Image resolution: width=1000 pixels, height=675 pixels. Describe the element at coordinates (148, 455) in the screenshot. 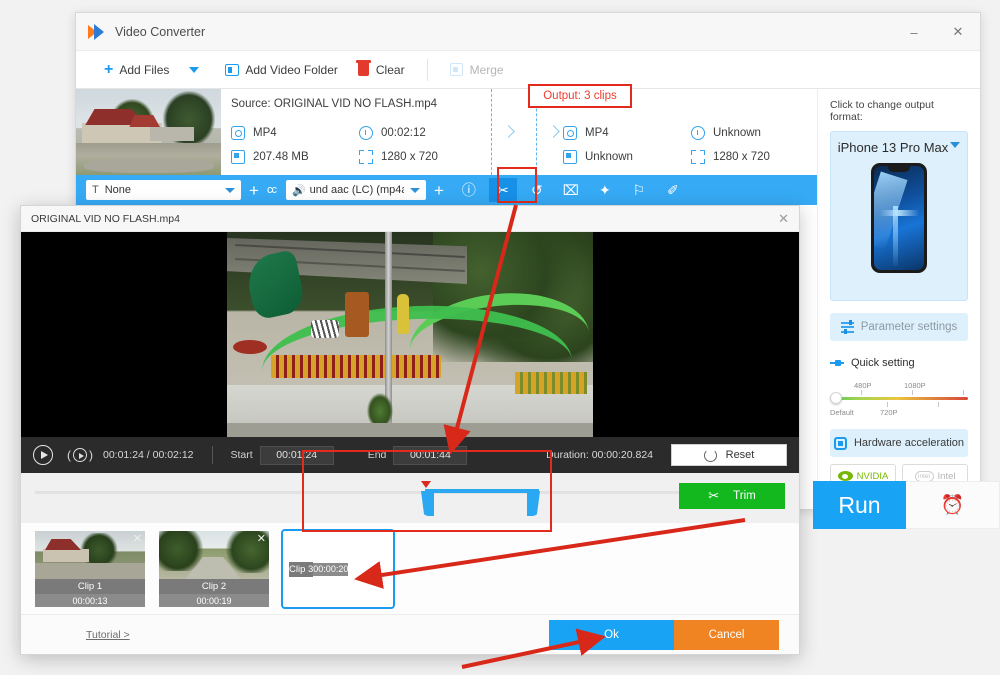

I see `time-display: 00:01:24 / 00:02:12` at that location.